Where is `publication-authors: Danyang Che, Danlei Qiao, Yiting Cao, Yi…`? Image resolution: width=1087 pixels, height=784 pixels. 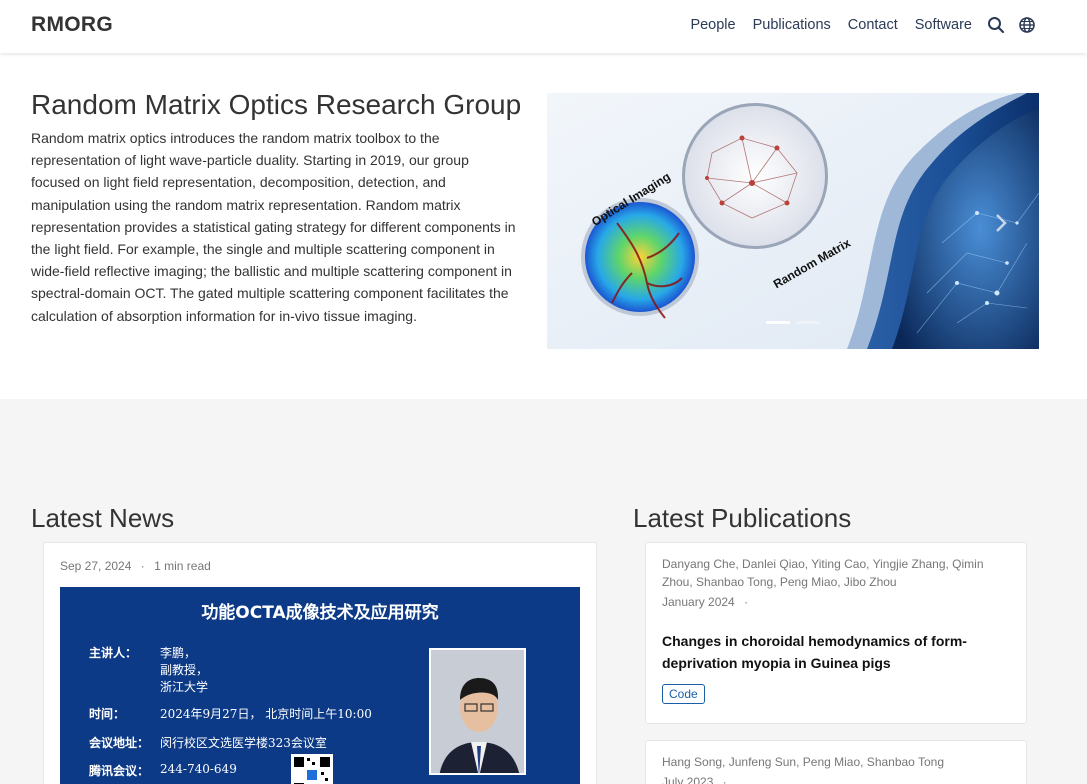 publication-authors: Danyang Che, Danlei Qiao, Yiting Cao, Yi… is located at coordinates (823, 573).